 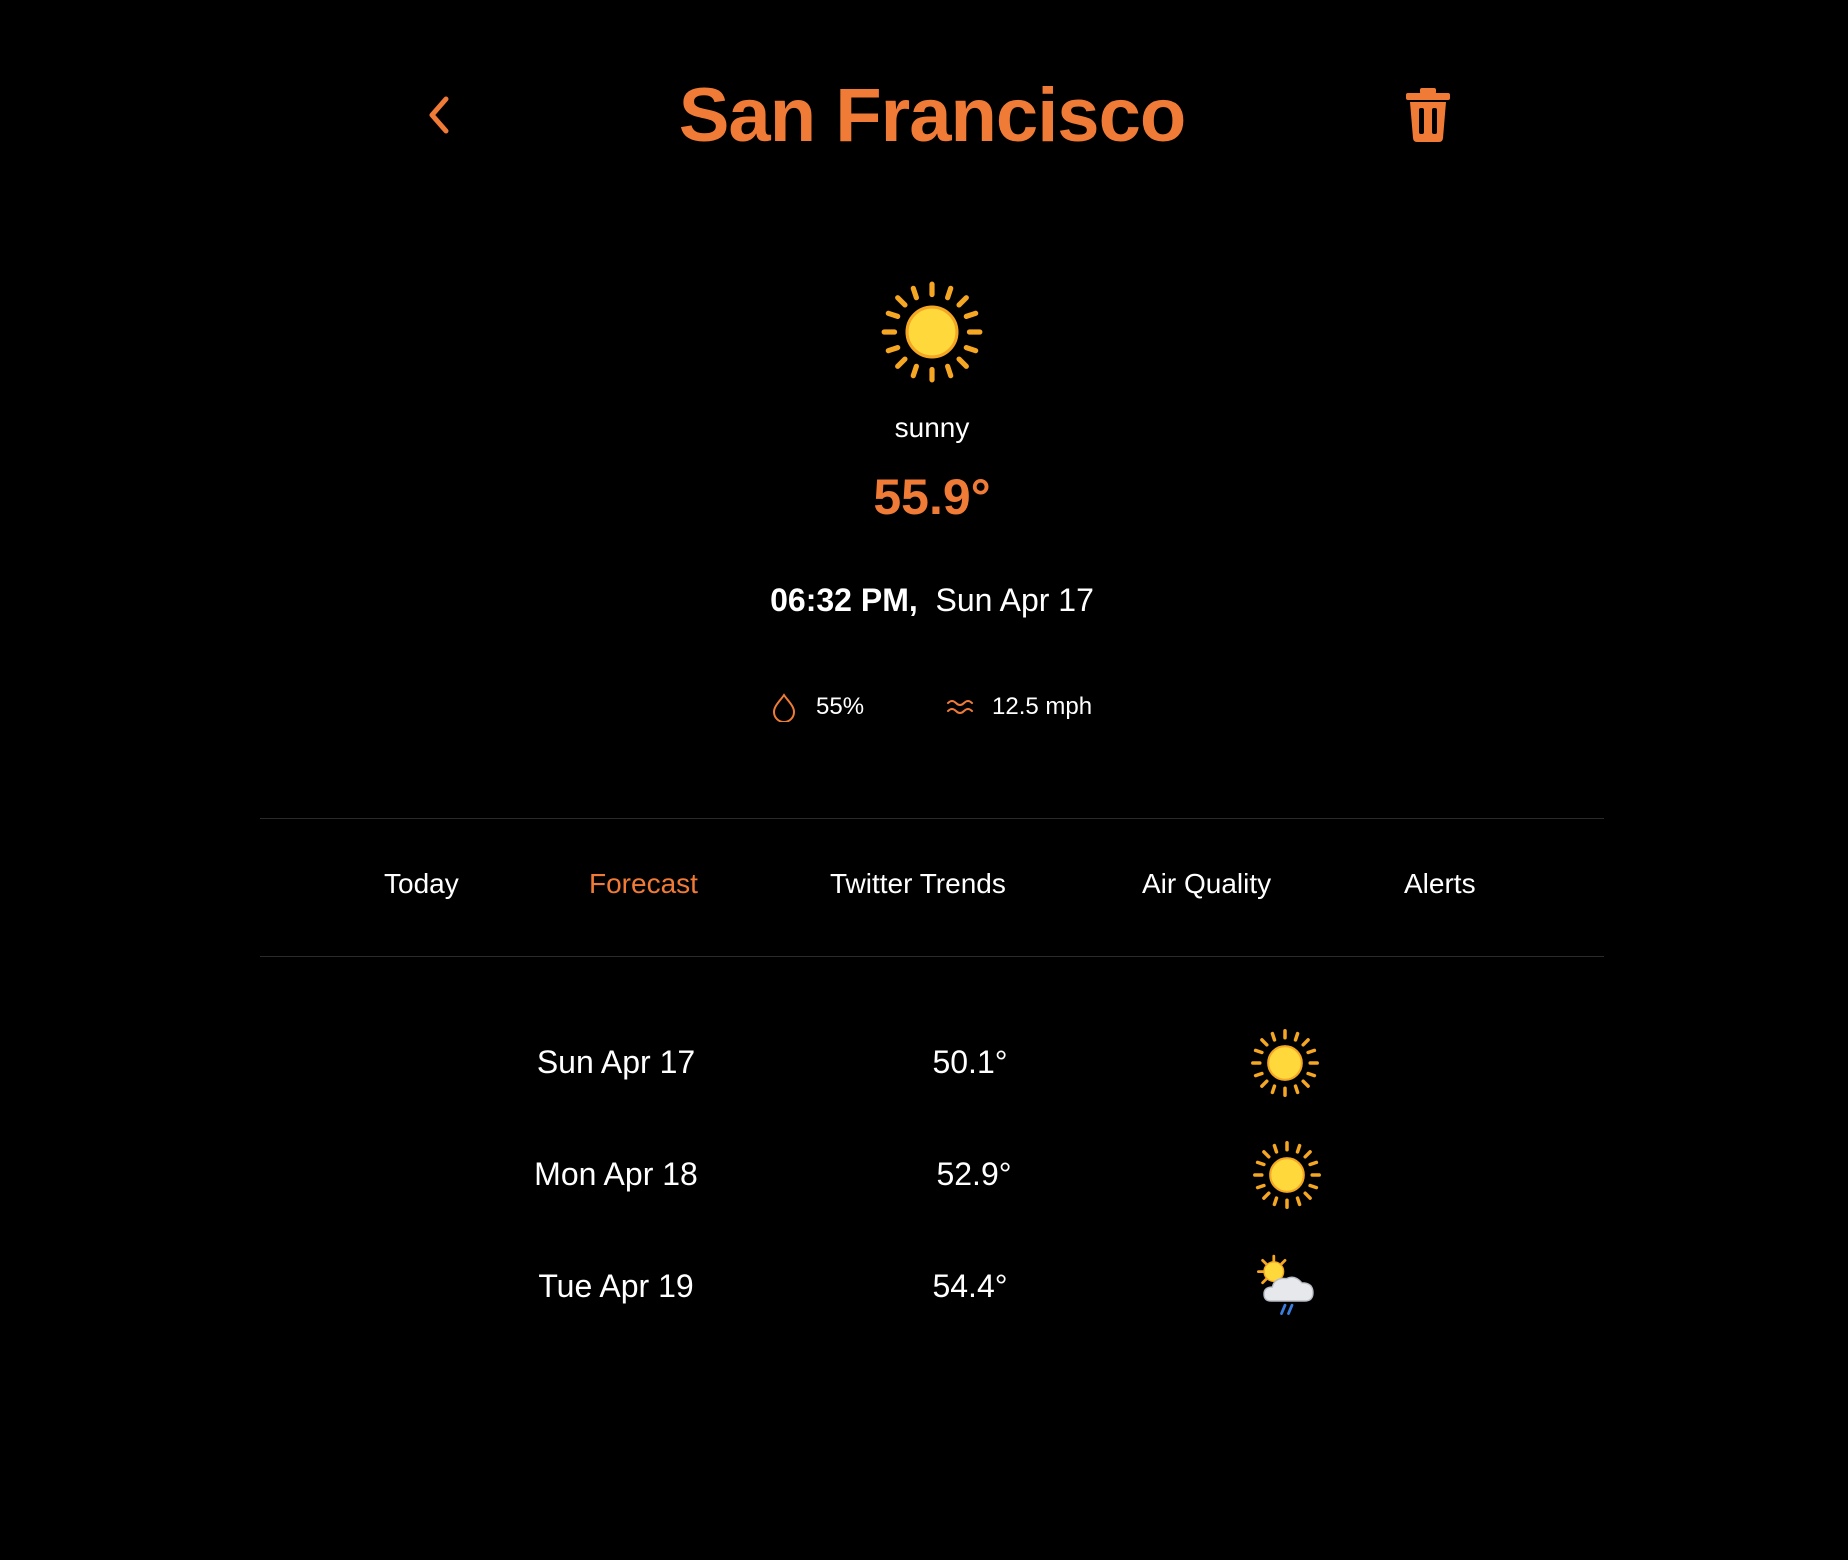 I want to click on current-datetime: 06:32 PM, Sun Apr 17, so click(x=924, y=600).